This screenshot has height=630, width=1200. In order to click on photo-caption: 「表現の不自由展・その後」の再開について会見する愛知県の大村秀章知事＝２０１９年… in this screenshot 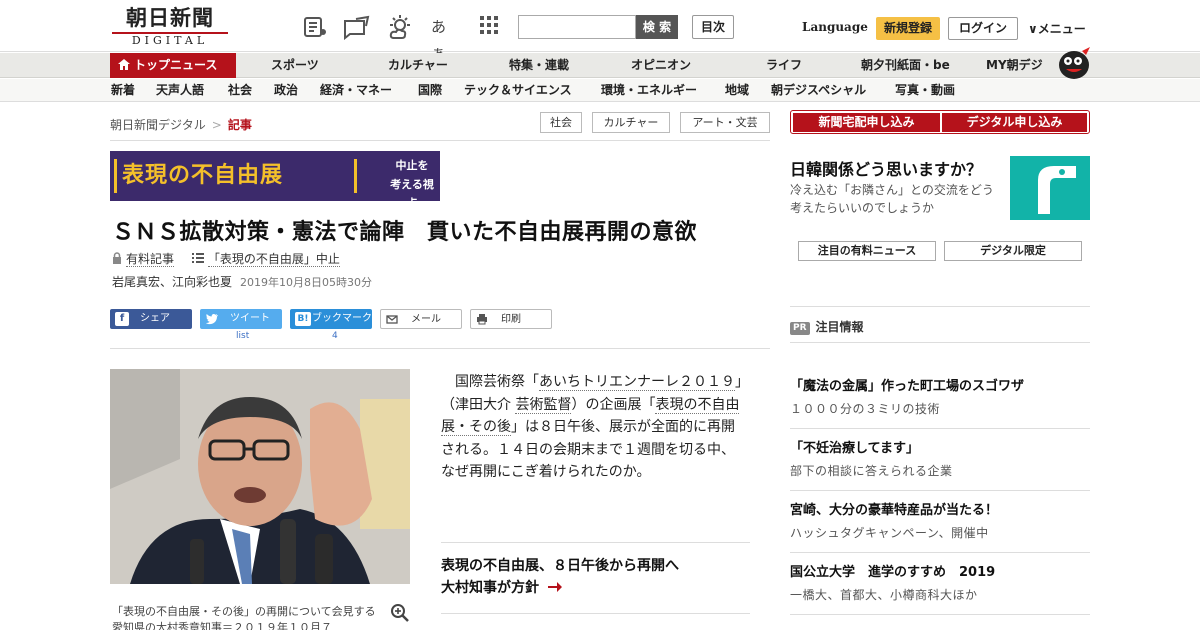, I will do `click(244, 617)`.